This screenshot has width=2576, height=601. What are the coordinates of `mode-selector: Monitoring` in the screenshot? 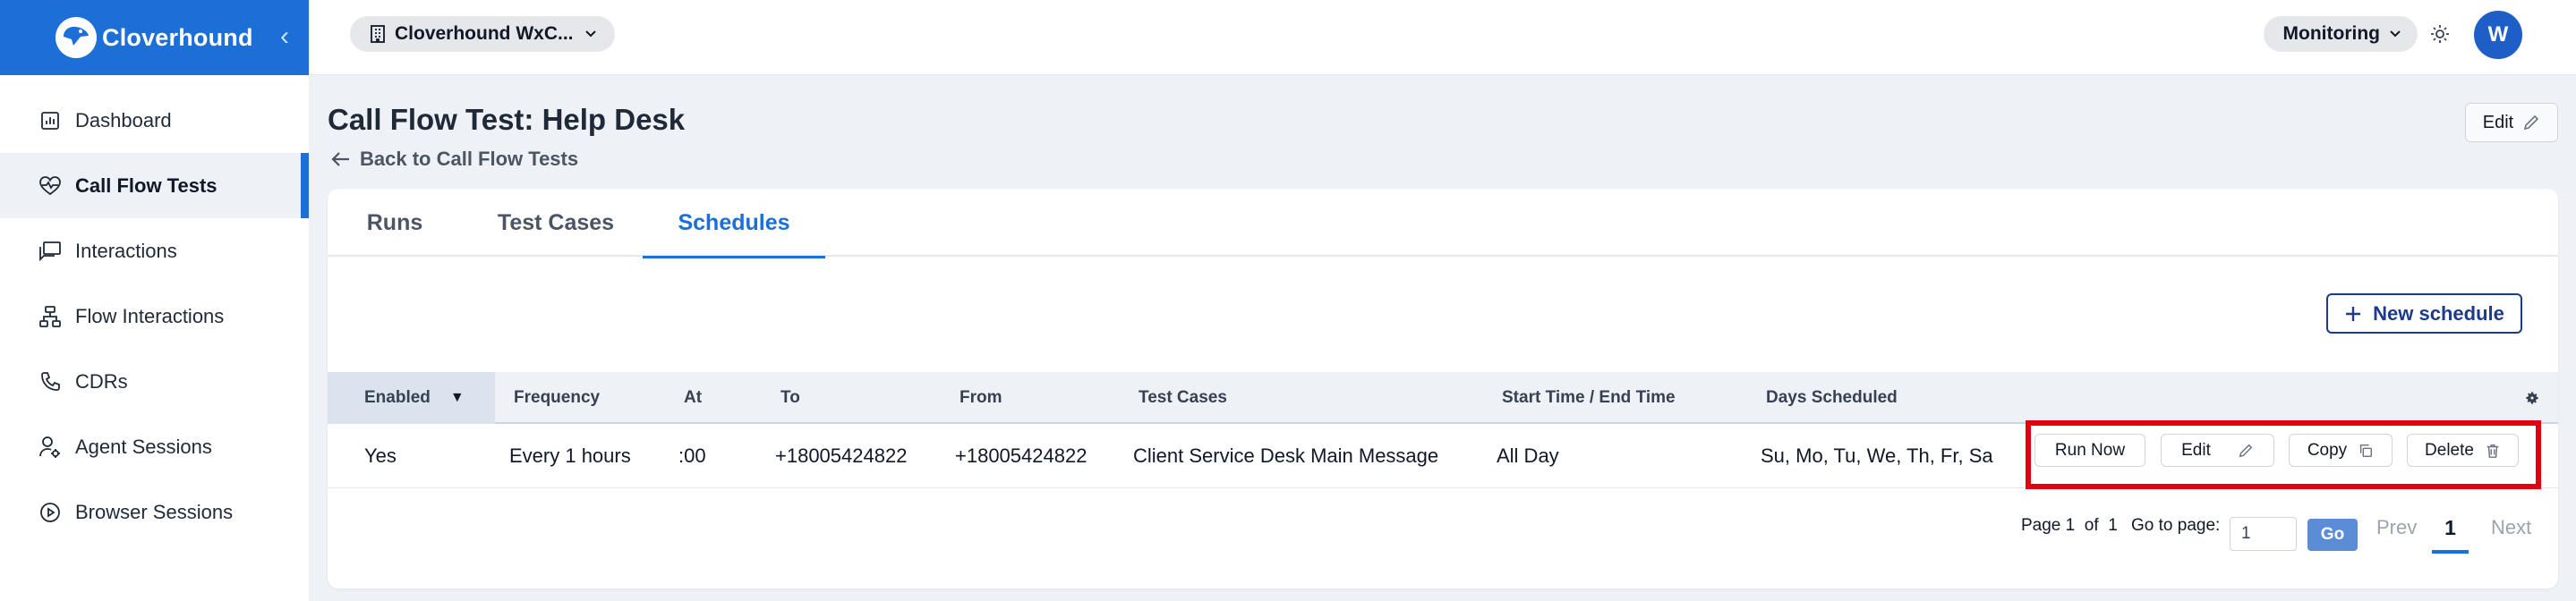 It's located at (2340, 34).